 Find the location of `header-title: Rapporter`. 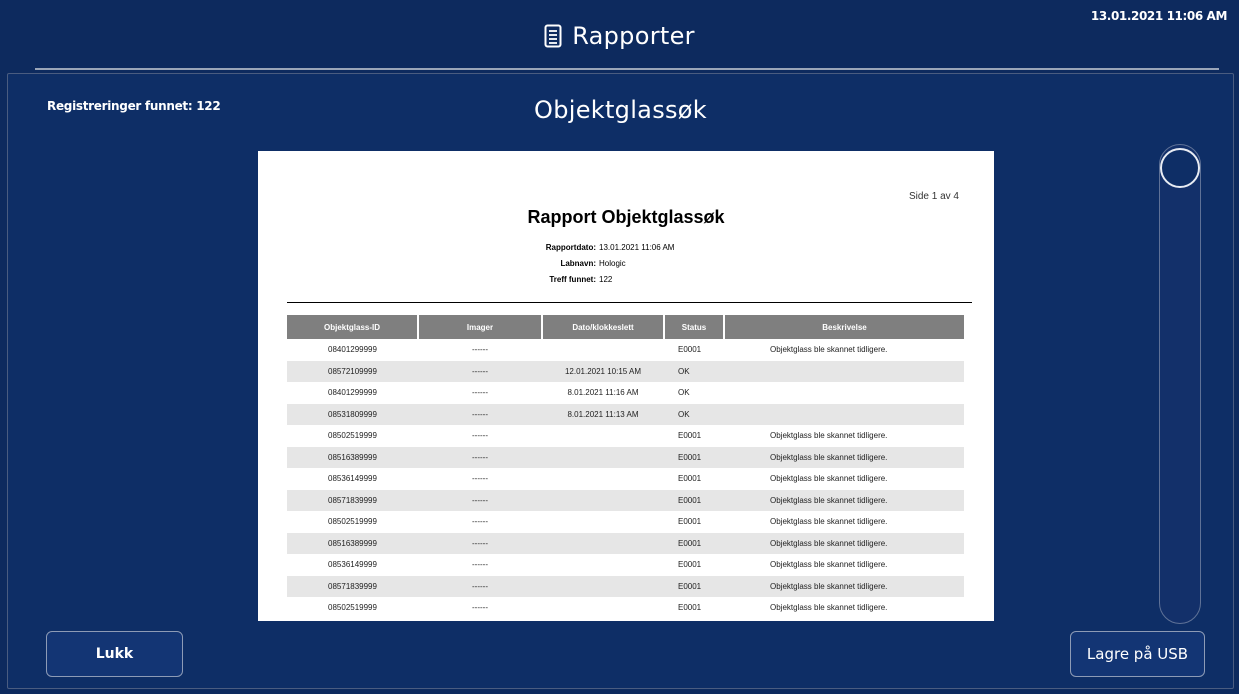

header-title: Rapporter is located at coordinates (619, 38).